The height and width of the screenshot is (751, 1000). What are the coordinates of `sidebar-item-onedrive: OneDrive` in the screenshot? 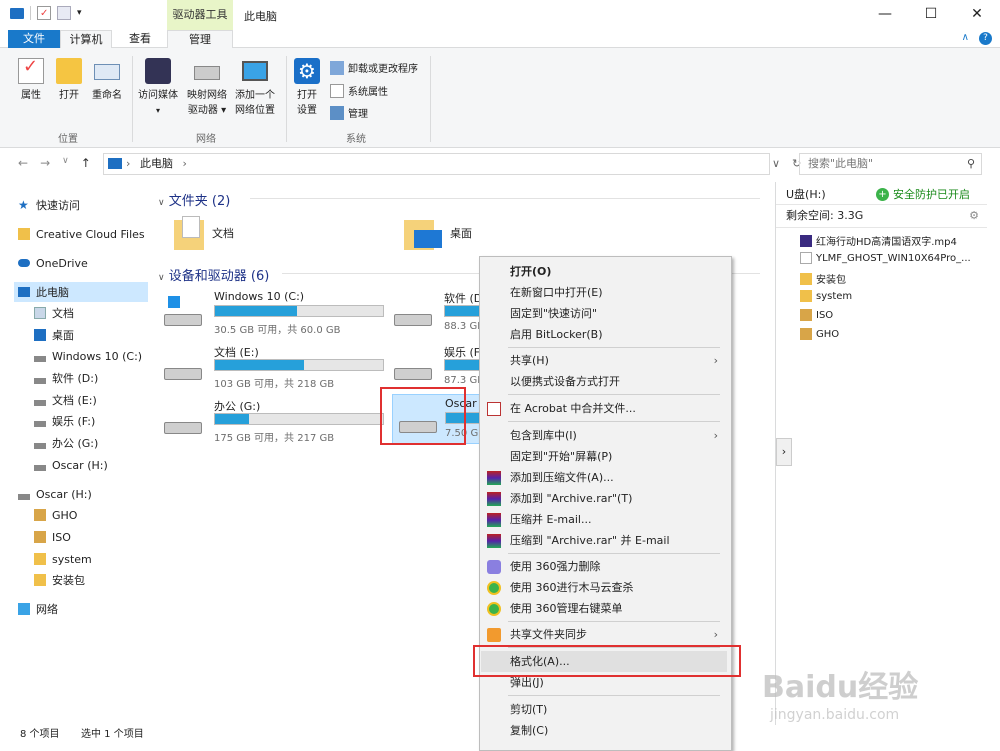 It's located at (53, 263).